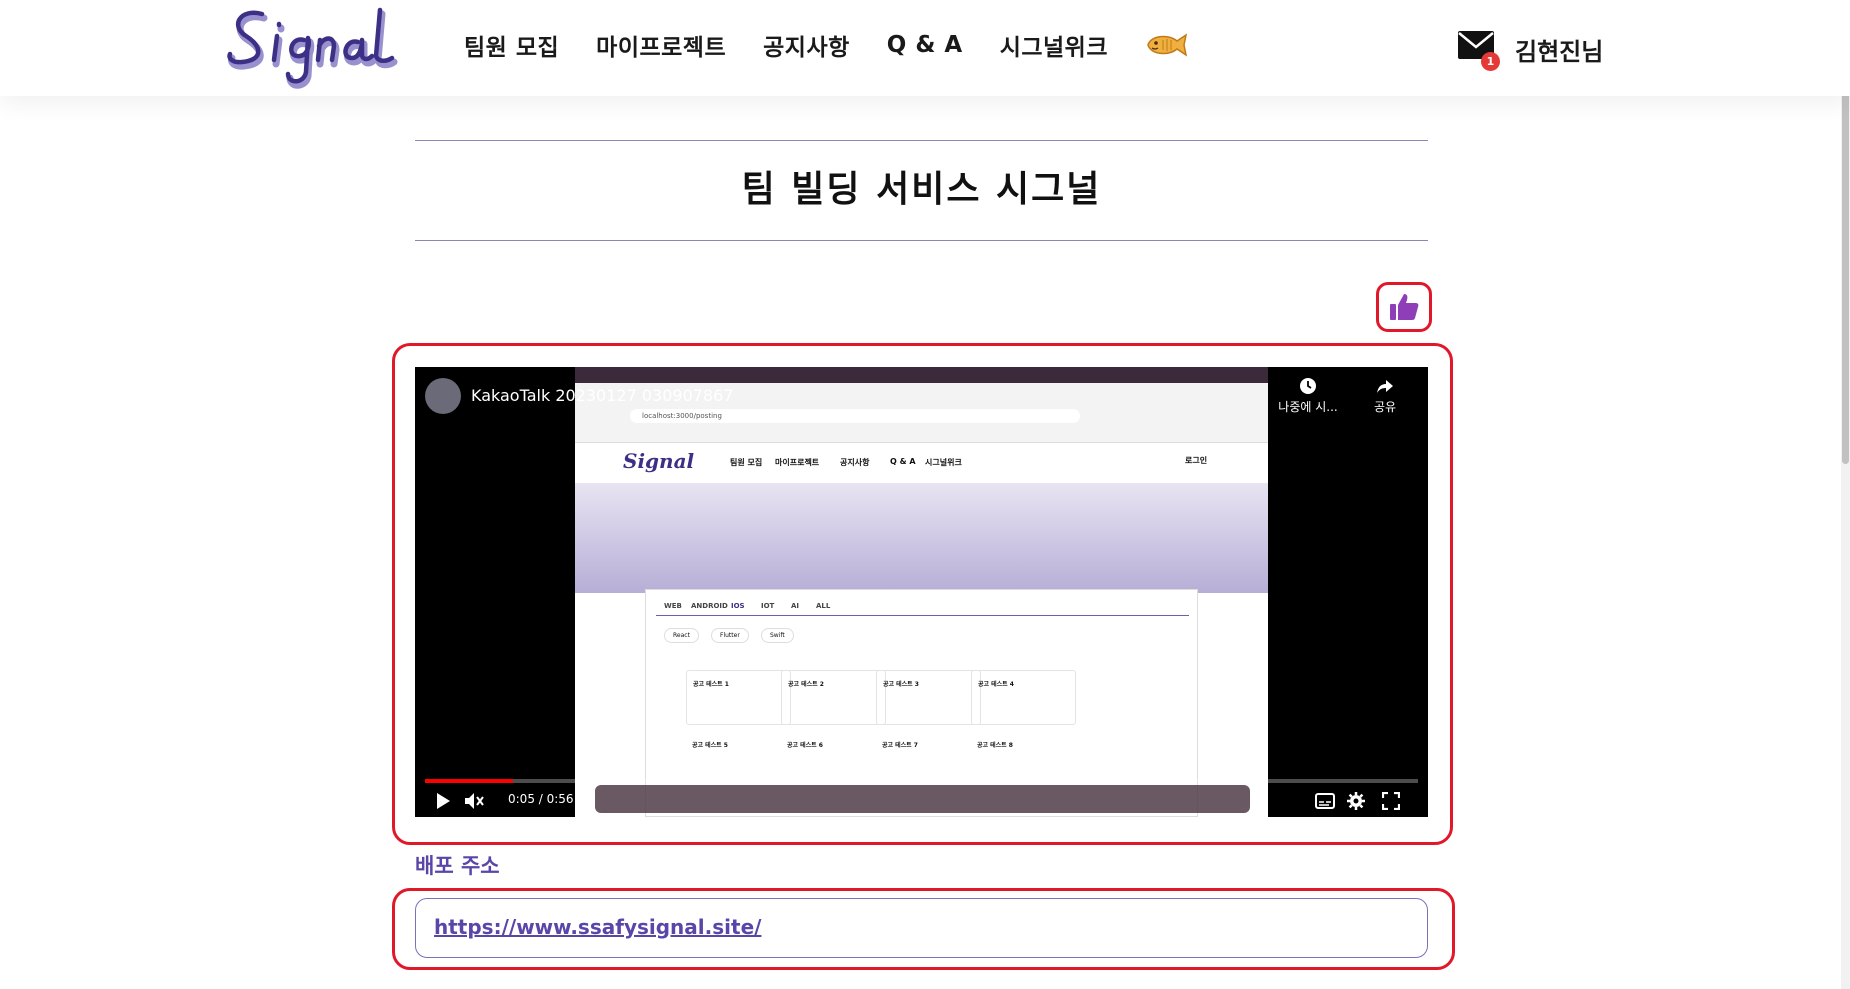  Describe the element at coordinates (1391, 801) in the screenshot. I see `fullscreen-icon` at that location.